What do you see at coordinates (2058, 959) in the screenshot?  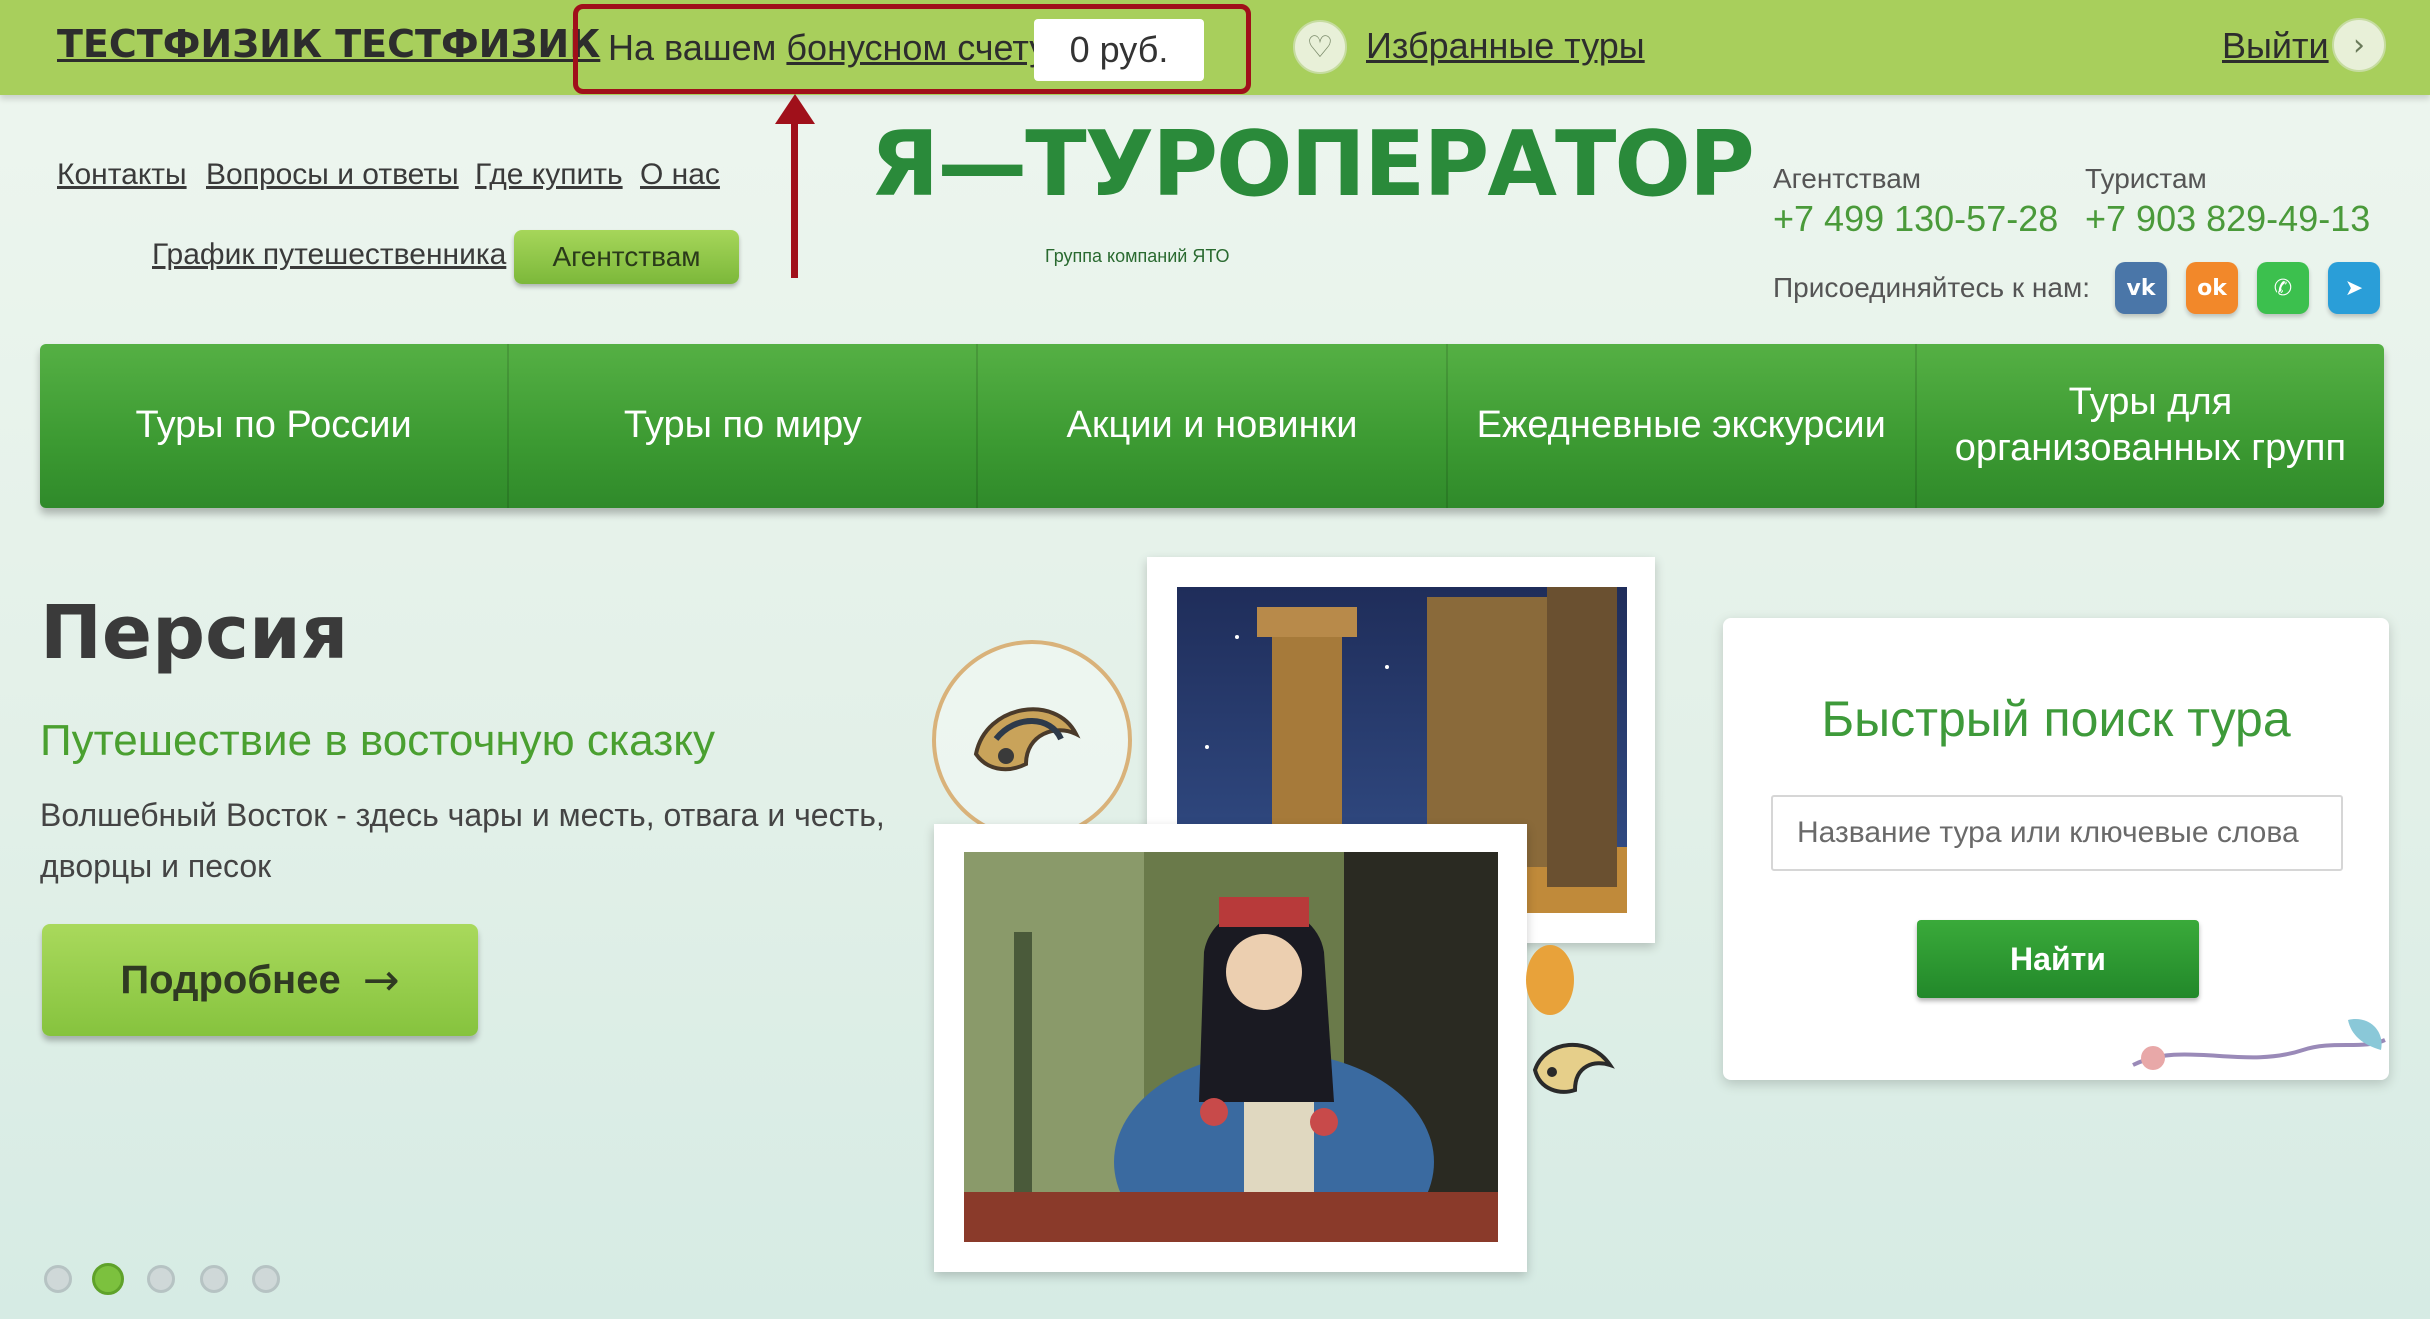 I see `search-button: Найти` at bounding box center [2058, 959].